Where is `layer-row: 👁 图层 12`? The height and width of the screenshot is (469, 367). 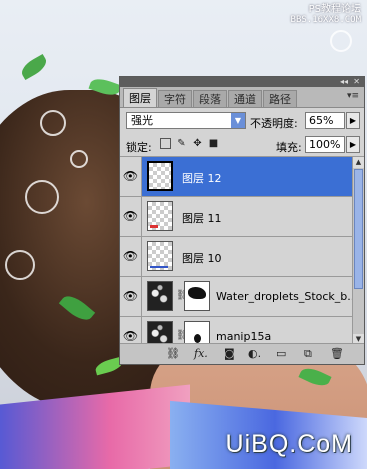 layer-row: 👁 图层 12 is located at coordinates (236, 177).